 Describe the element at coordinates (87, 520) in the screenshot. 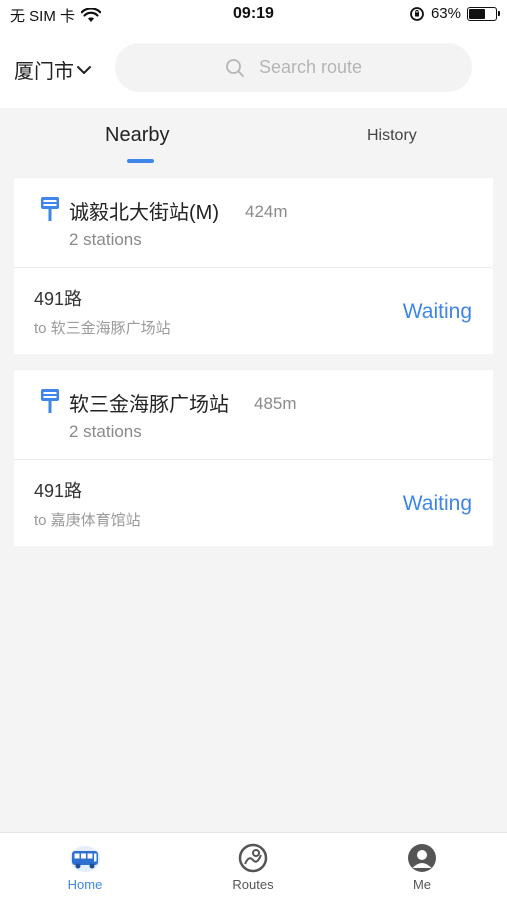

I see `route-destination: to 嘉庚体育馆站` at that location.